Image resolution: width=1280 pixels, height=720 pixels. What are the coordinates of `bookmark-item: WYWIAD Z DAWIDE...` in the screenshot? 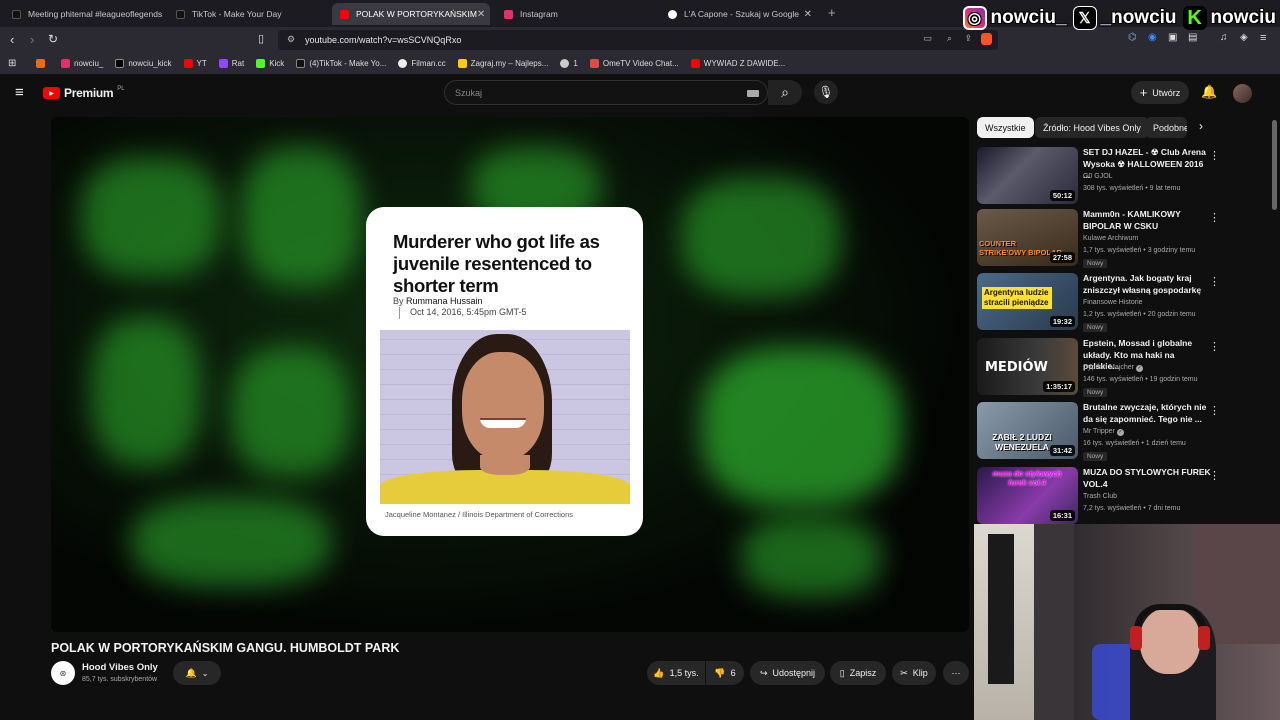 It's located at (737, 63).